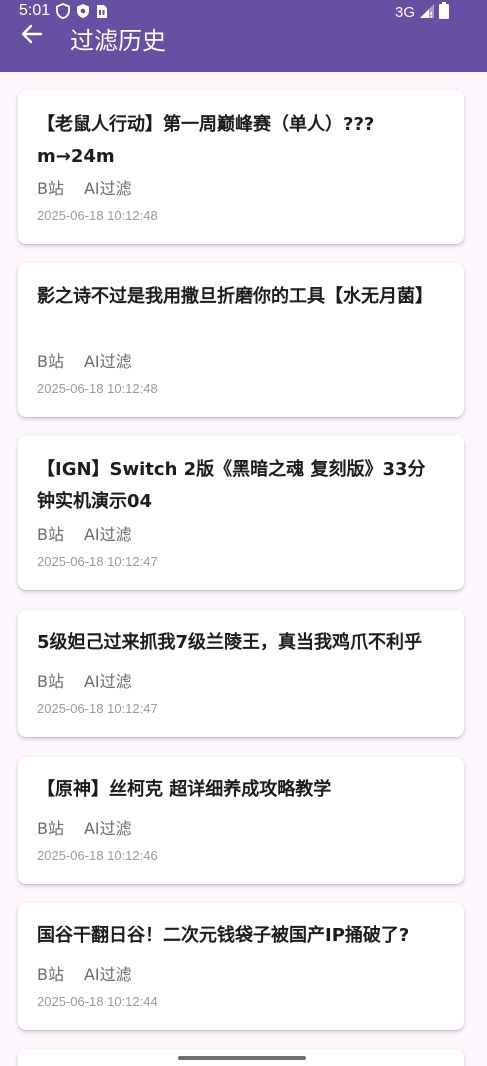  What do you see at coordinates (242, 1058) in the screenshot?
I see `home-indicator` at bounding box center [242, 1058].